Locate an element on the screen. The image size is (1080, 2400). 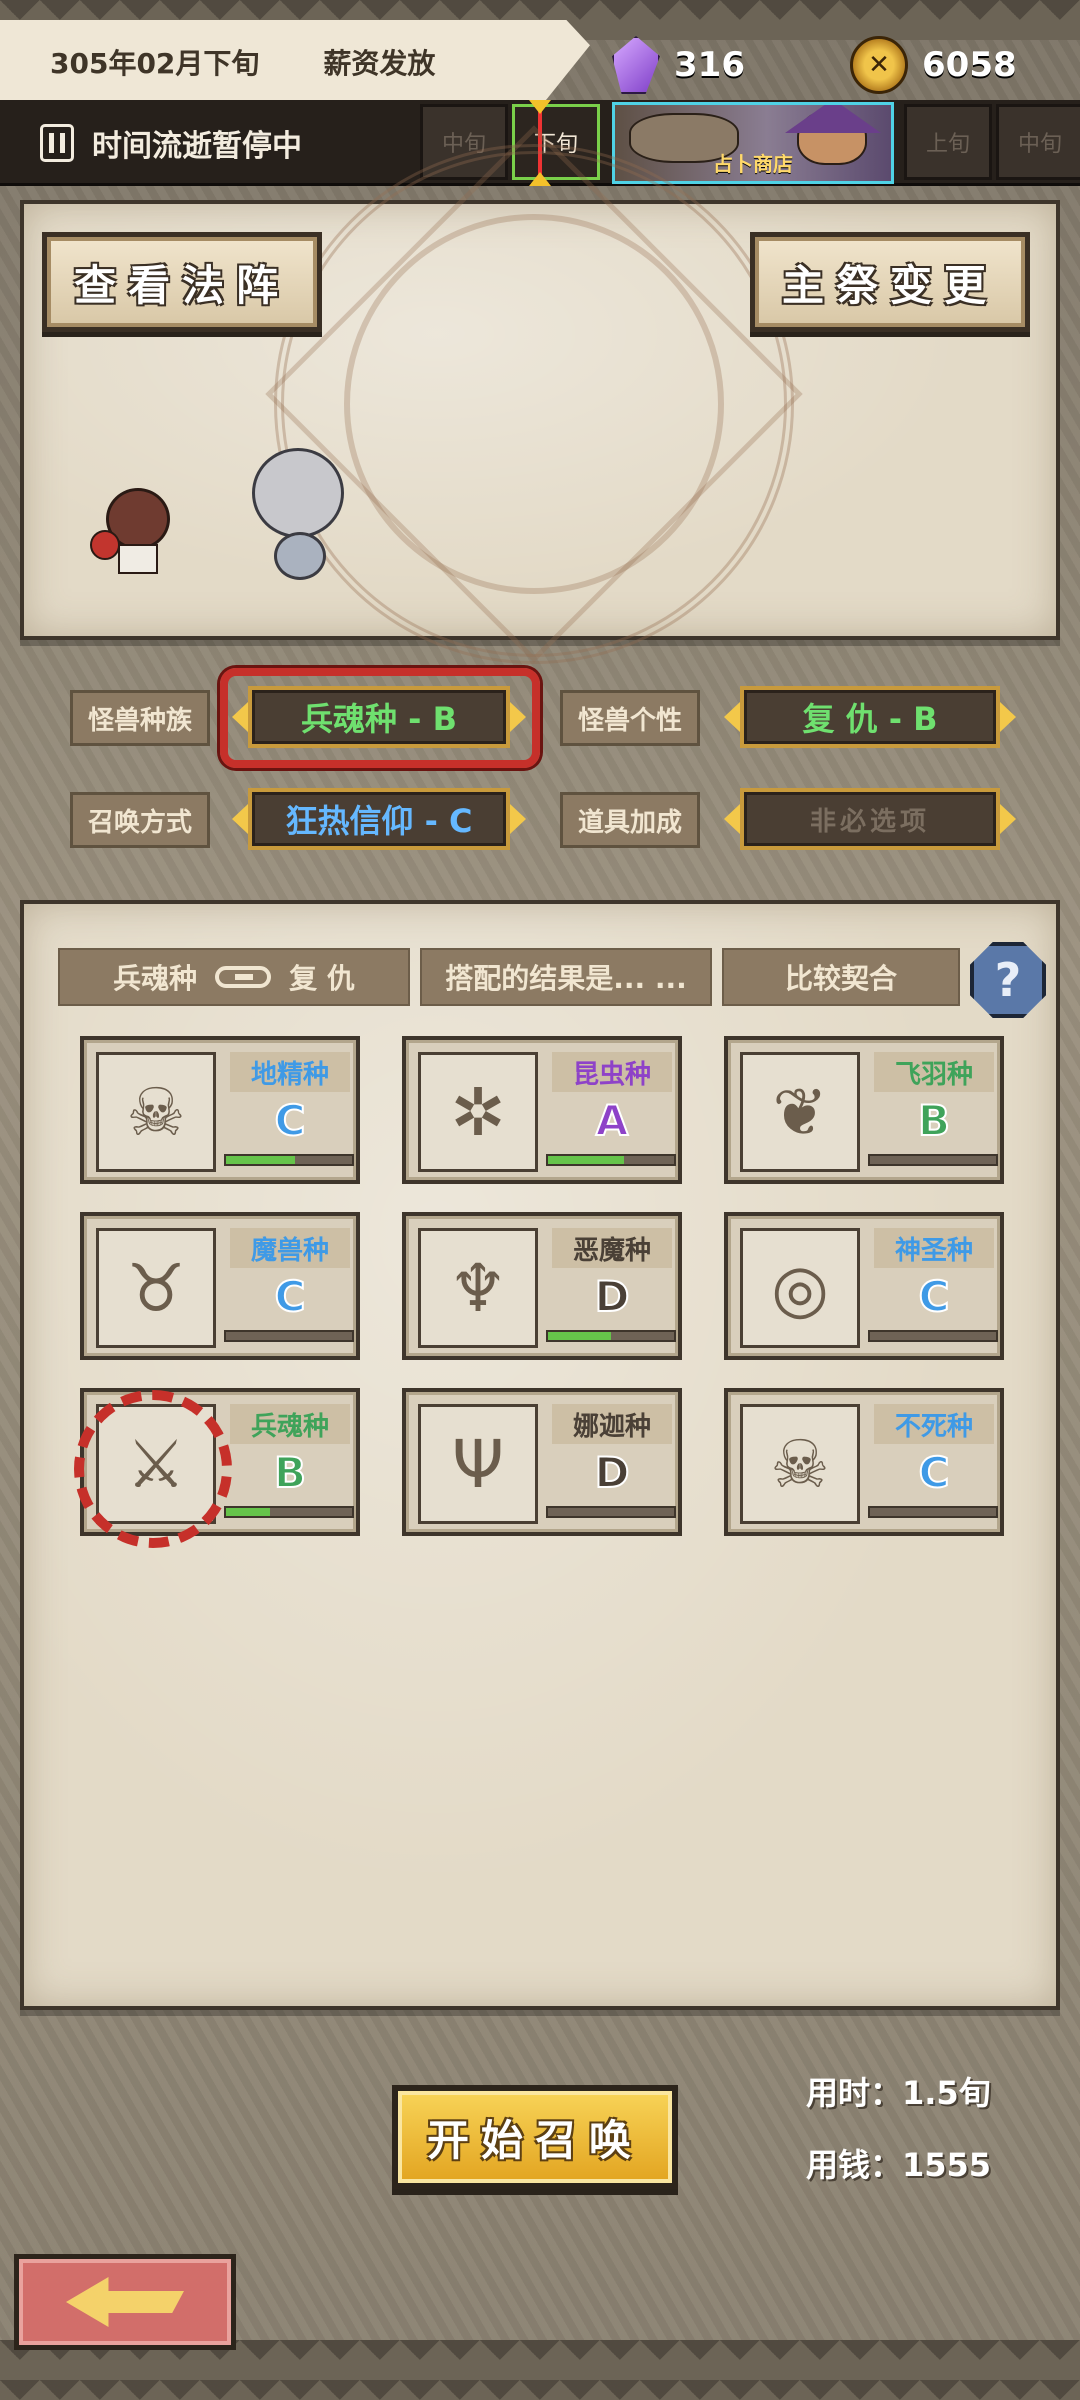
pause-toggle: 时间流逝暂停中 is located at coordinates (171, 143).